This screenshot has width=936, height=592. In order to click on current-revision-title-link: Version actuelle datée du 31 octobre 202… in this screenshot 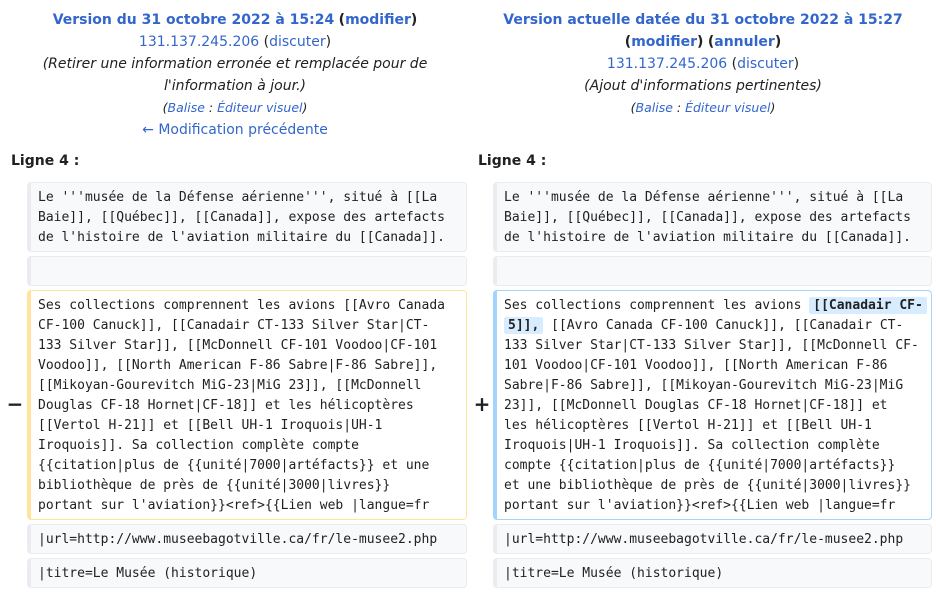, I will do `click(702, 20)`.